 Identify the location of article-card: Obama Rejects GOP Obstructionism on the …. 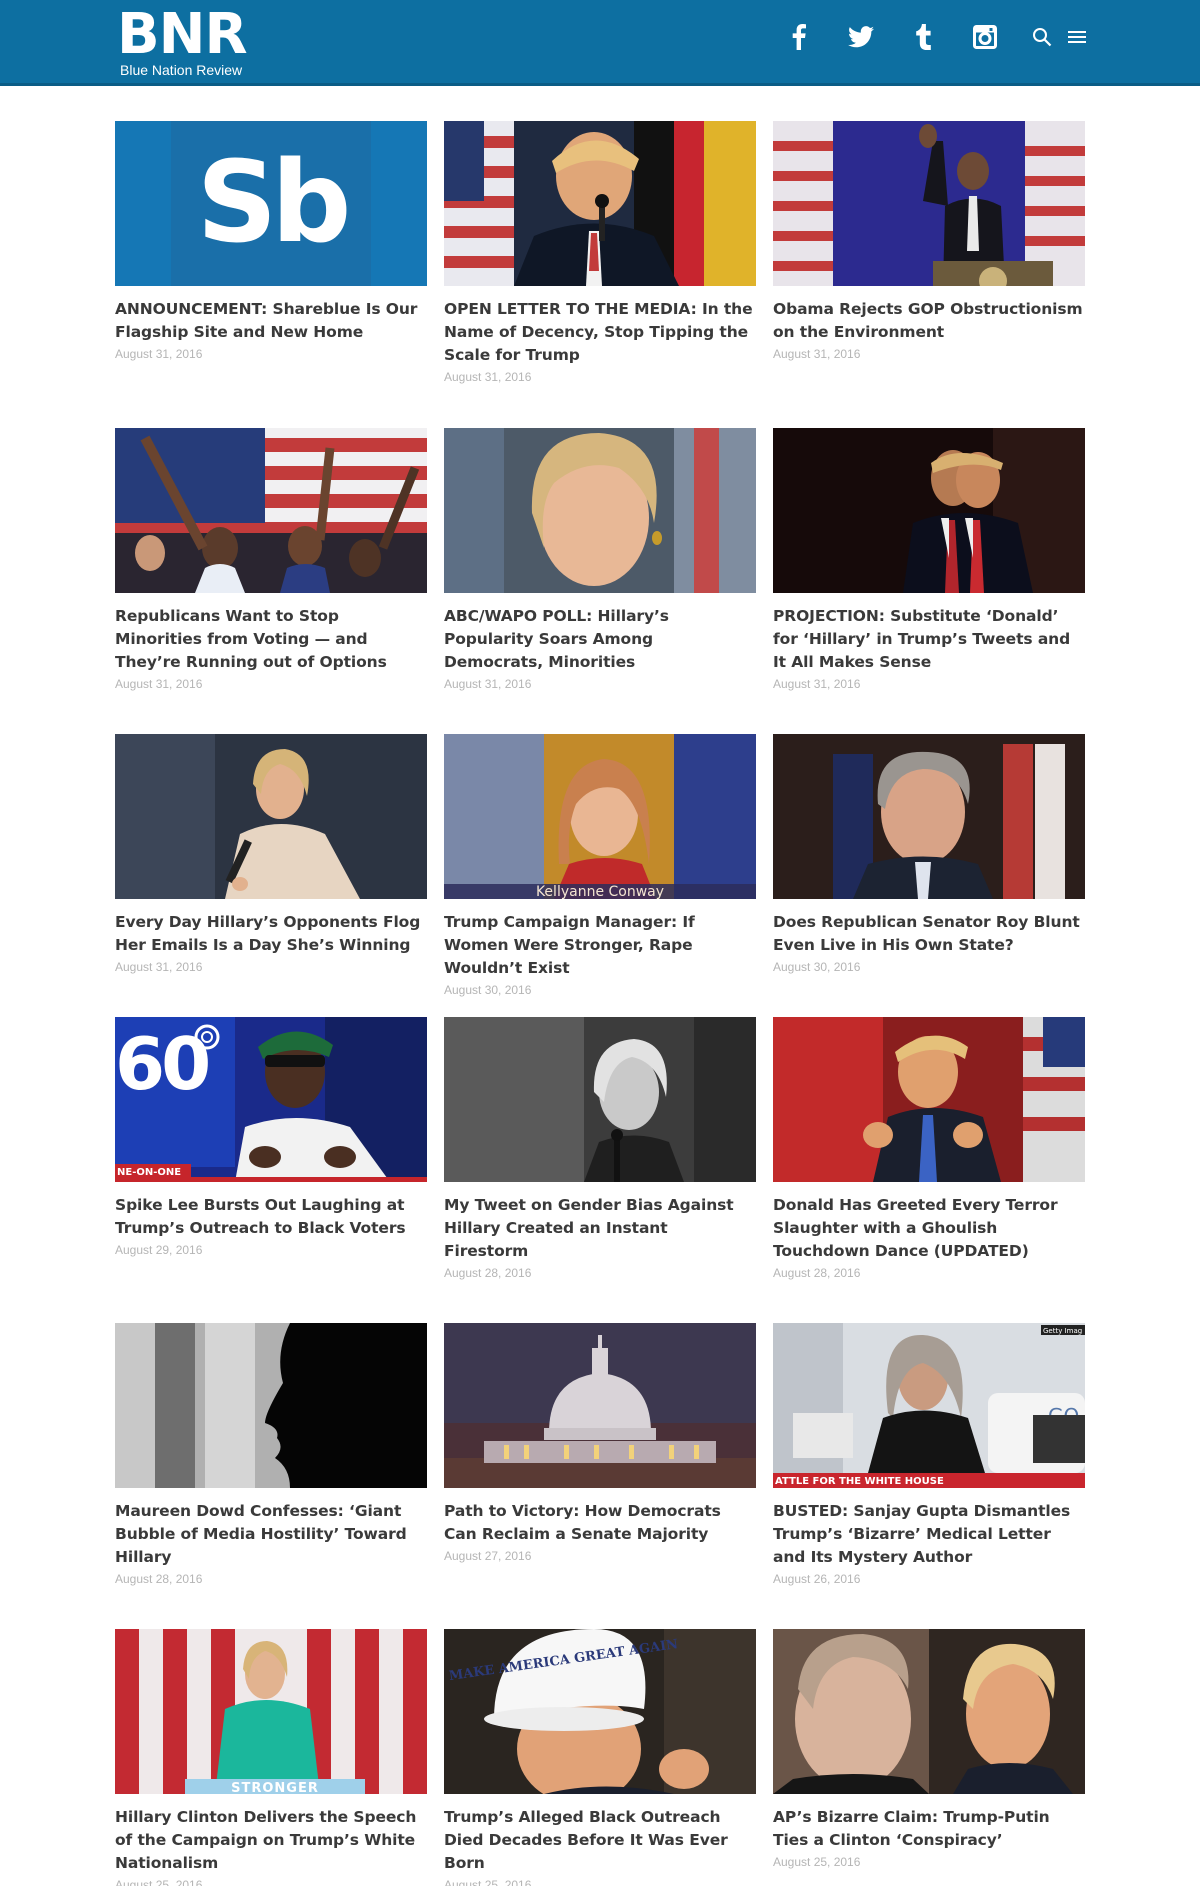
(929, 241).